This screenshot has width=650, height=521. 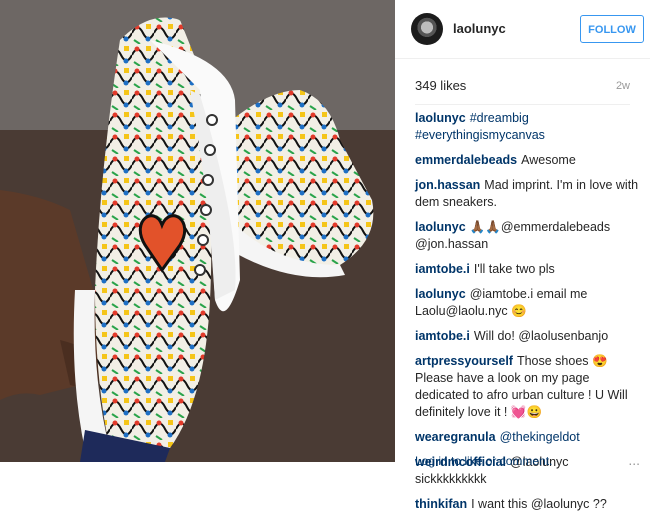 What do you see at coordinates (548, 160) in the screenshot?
I see `comment-text: Awesome` at bounding box center [548, 160].